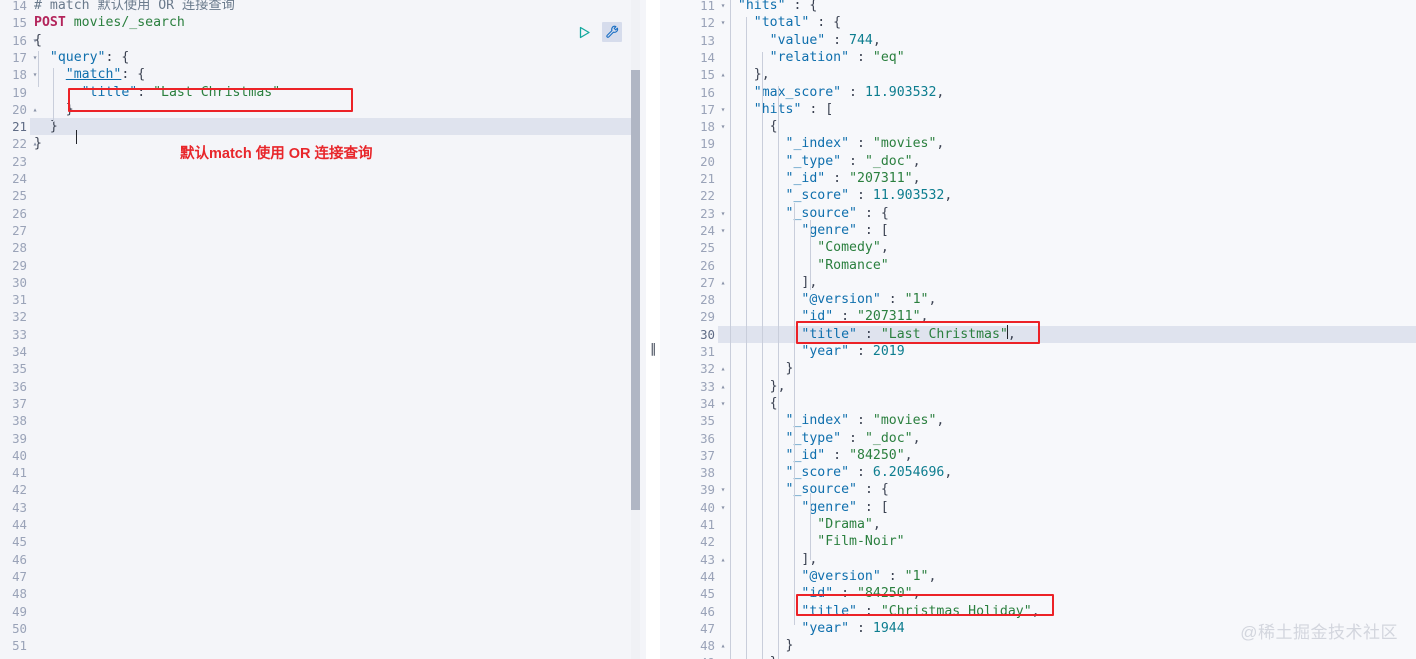 This screenshot has height=659, width=1416. Describe the element at coordinates (692, 230) in the screenshot. I see `line-number-24: 24 ▾` at that location.